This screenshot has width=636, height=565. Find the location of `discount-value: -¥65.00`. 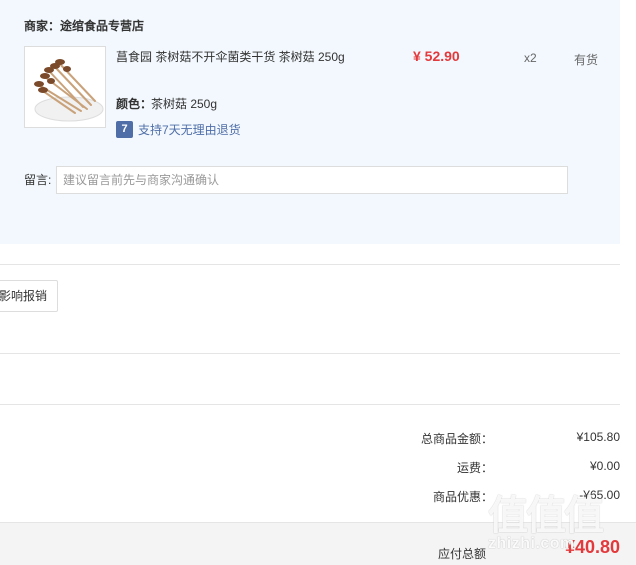

discount-value: -¥65.00 is located at coordinates (599, 495).